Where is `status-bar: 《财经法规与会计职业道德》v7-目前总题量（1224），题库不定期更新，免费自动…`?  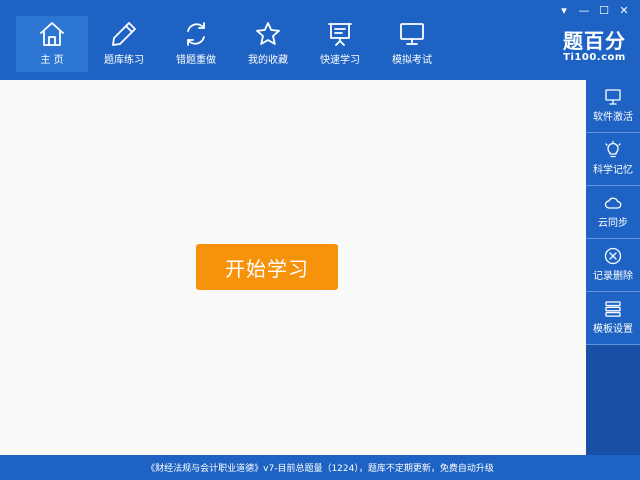 status-bar: 《财经法规与会计职业道德》v7-目前总题量（1224），题库不定期更新，免费自动… is located at coordinates (320, 467).